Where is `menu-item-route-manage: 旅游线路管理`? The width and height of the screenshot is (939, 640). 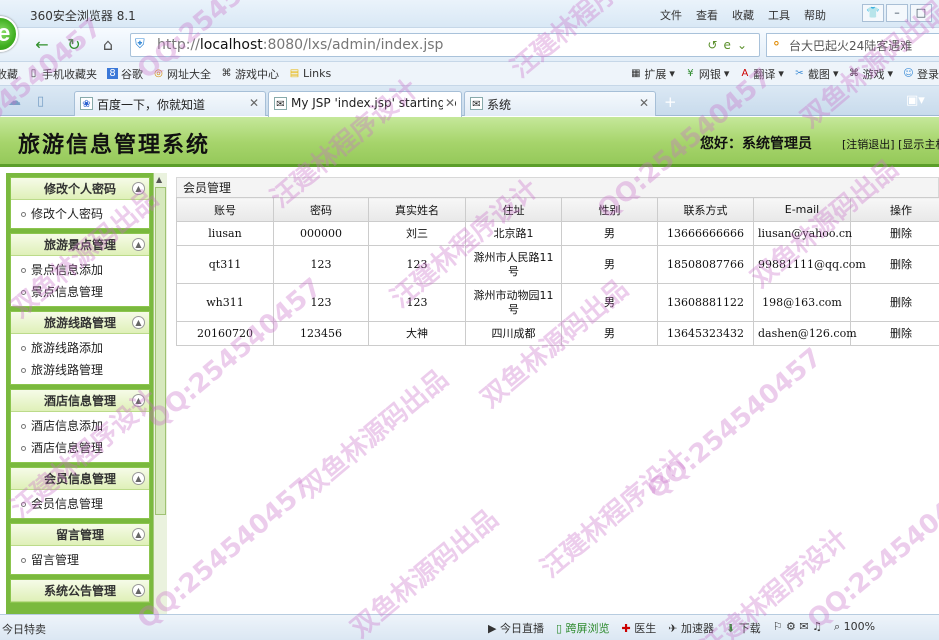 menu-item-route-manage: 旅游线路管理 is located at coordinates (80, 370).